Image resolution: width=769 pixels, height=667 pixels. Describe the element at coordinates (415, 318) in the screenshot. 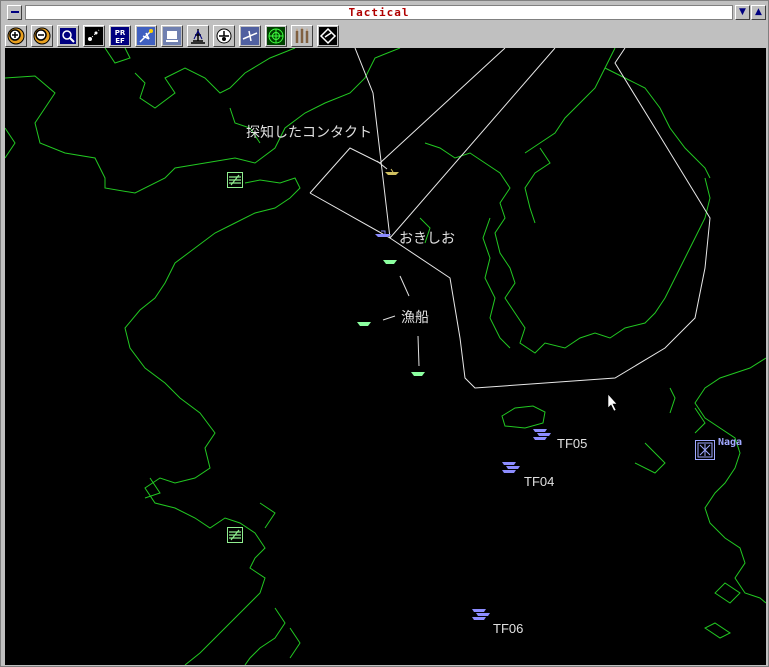

I see `fishing-boats-label: 漁船` at that location.